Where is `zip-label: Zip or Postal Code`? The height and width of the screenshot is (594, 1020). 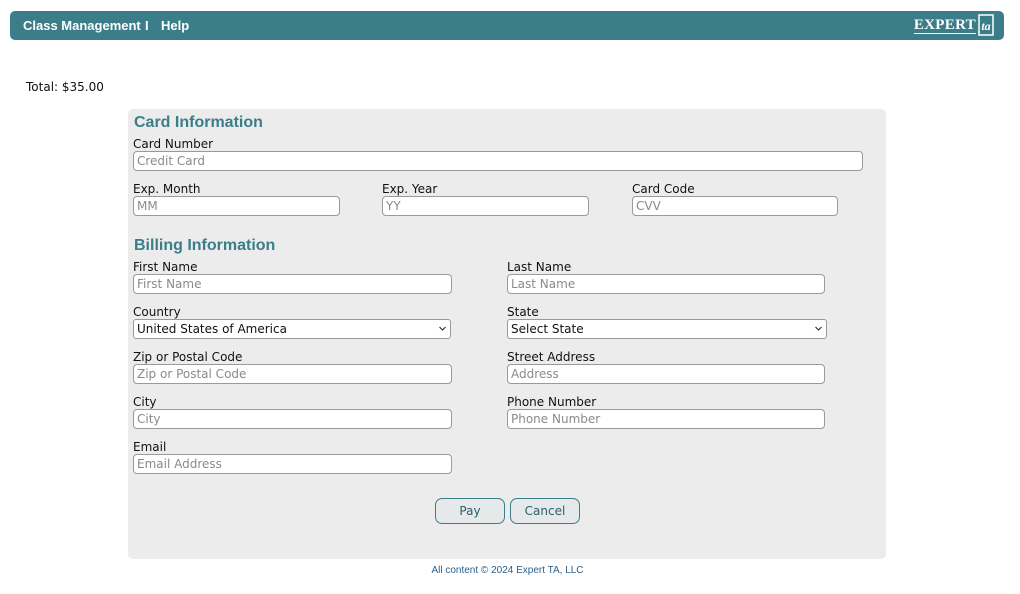
zip-label: Zip or Postal Code is located at coordinates (188, 357).